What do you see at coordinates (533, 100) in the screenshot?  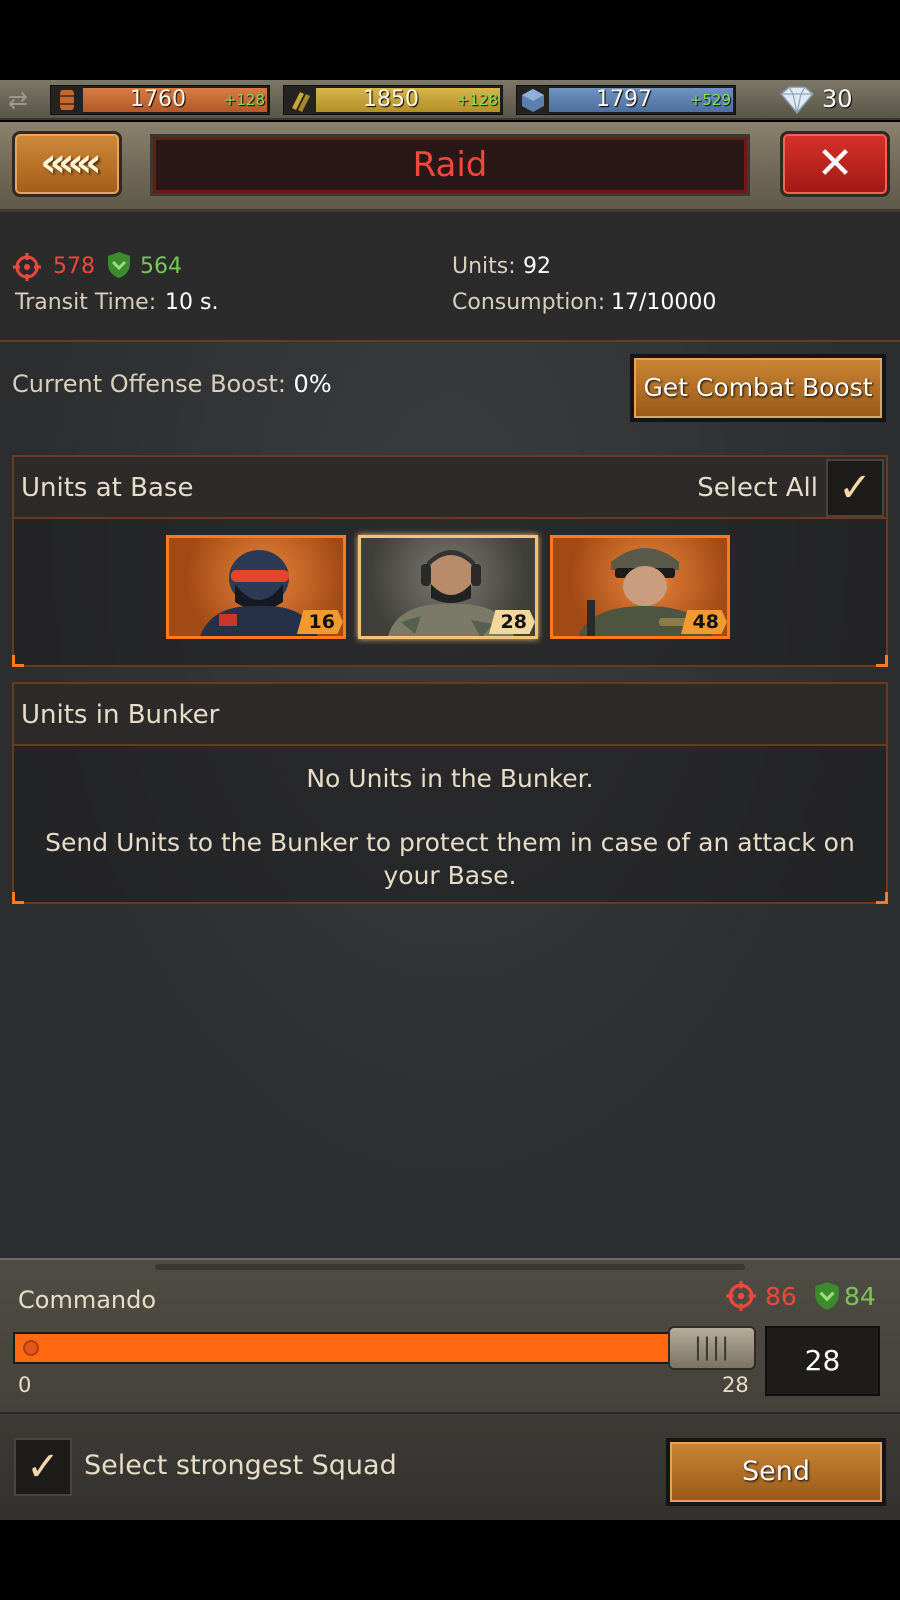 I see `metal-cube-icon` at bounding box center [533, 100].